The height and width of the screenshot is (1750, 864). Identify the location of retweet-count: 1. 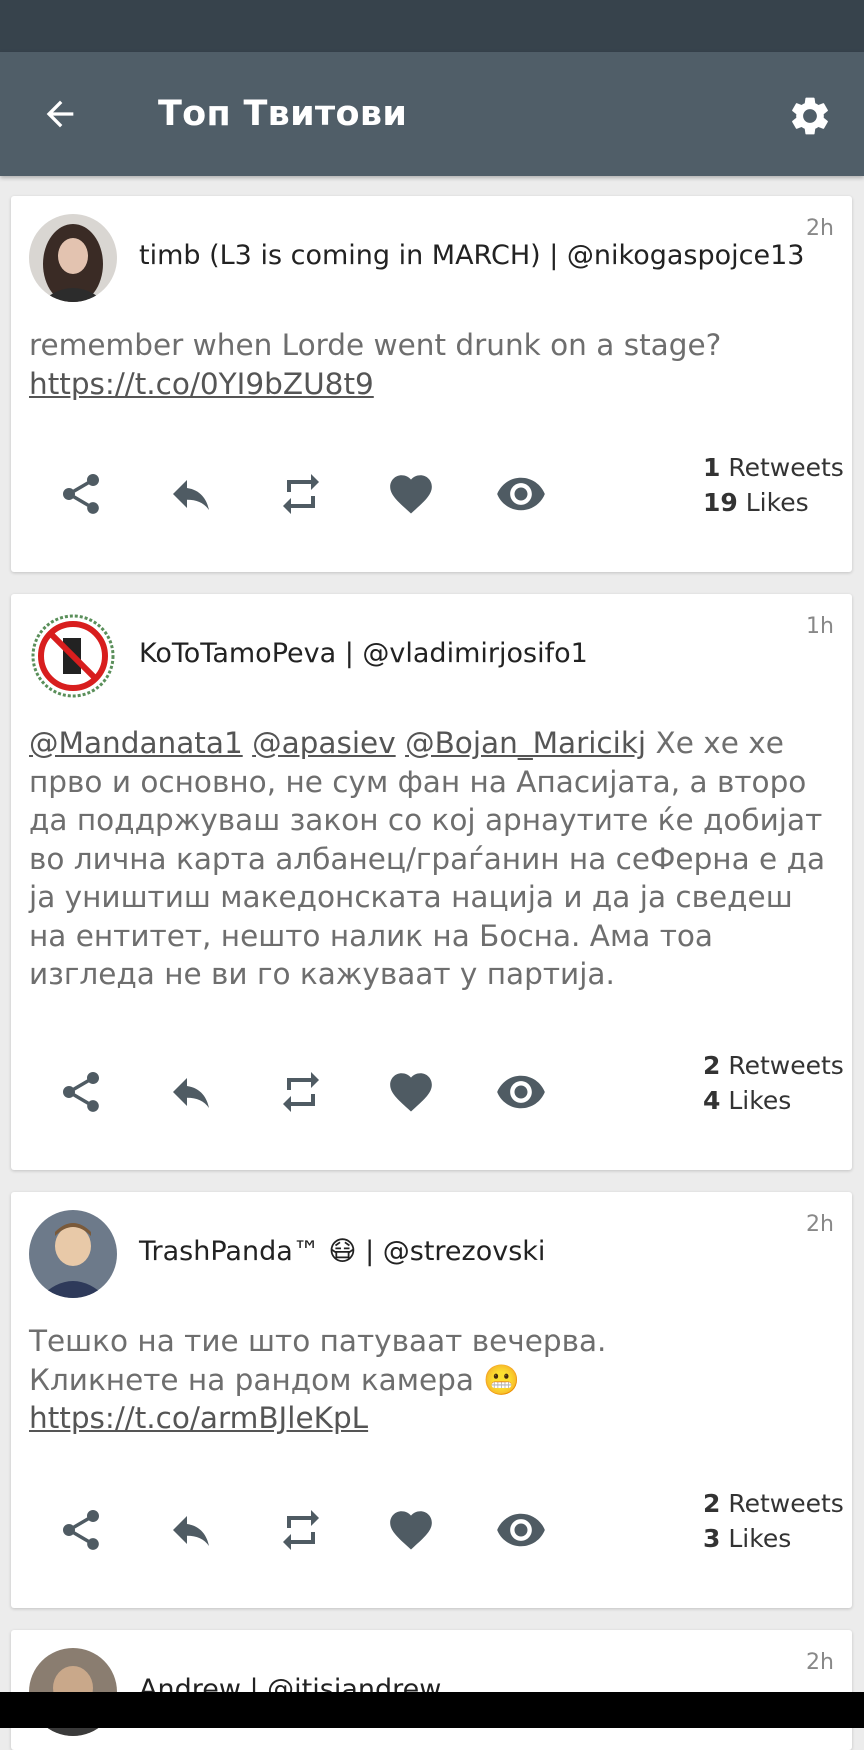
(712, 467).